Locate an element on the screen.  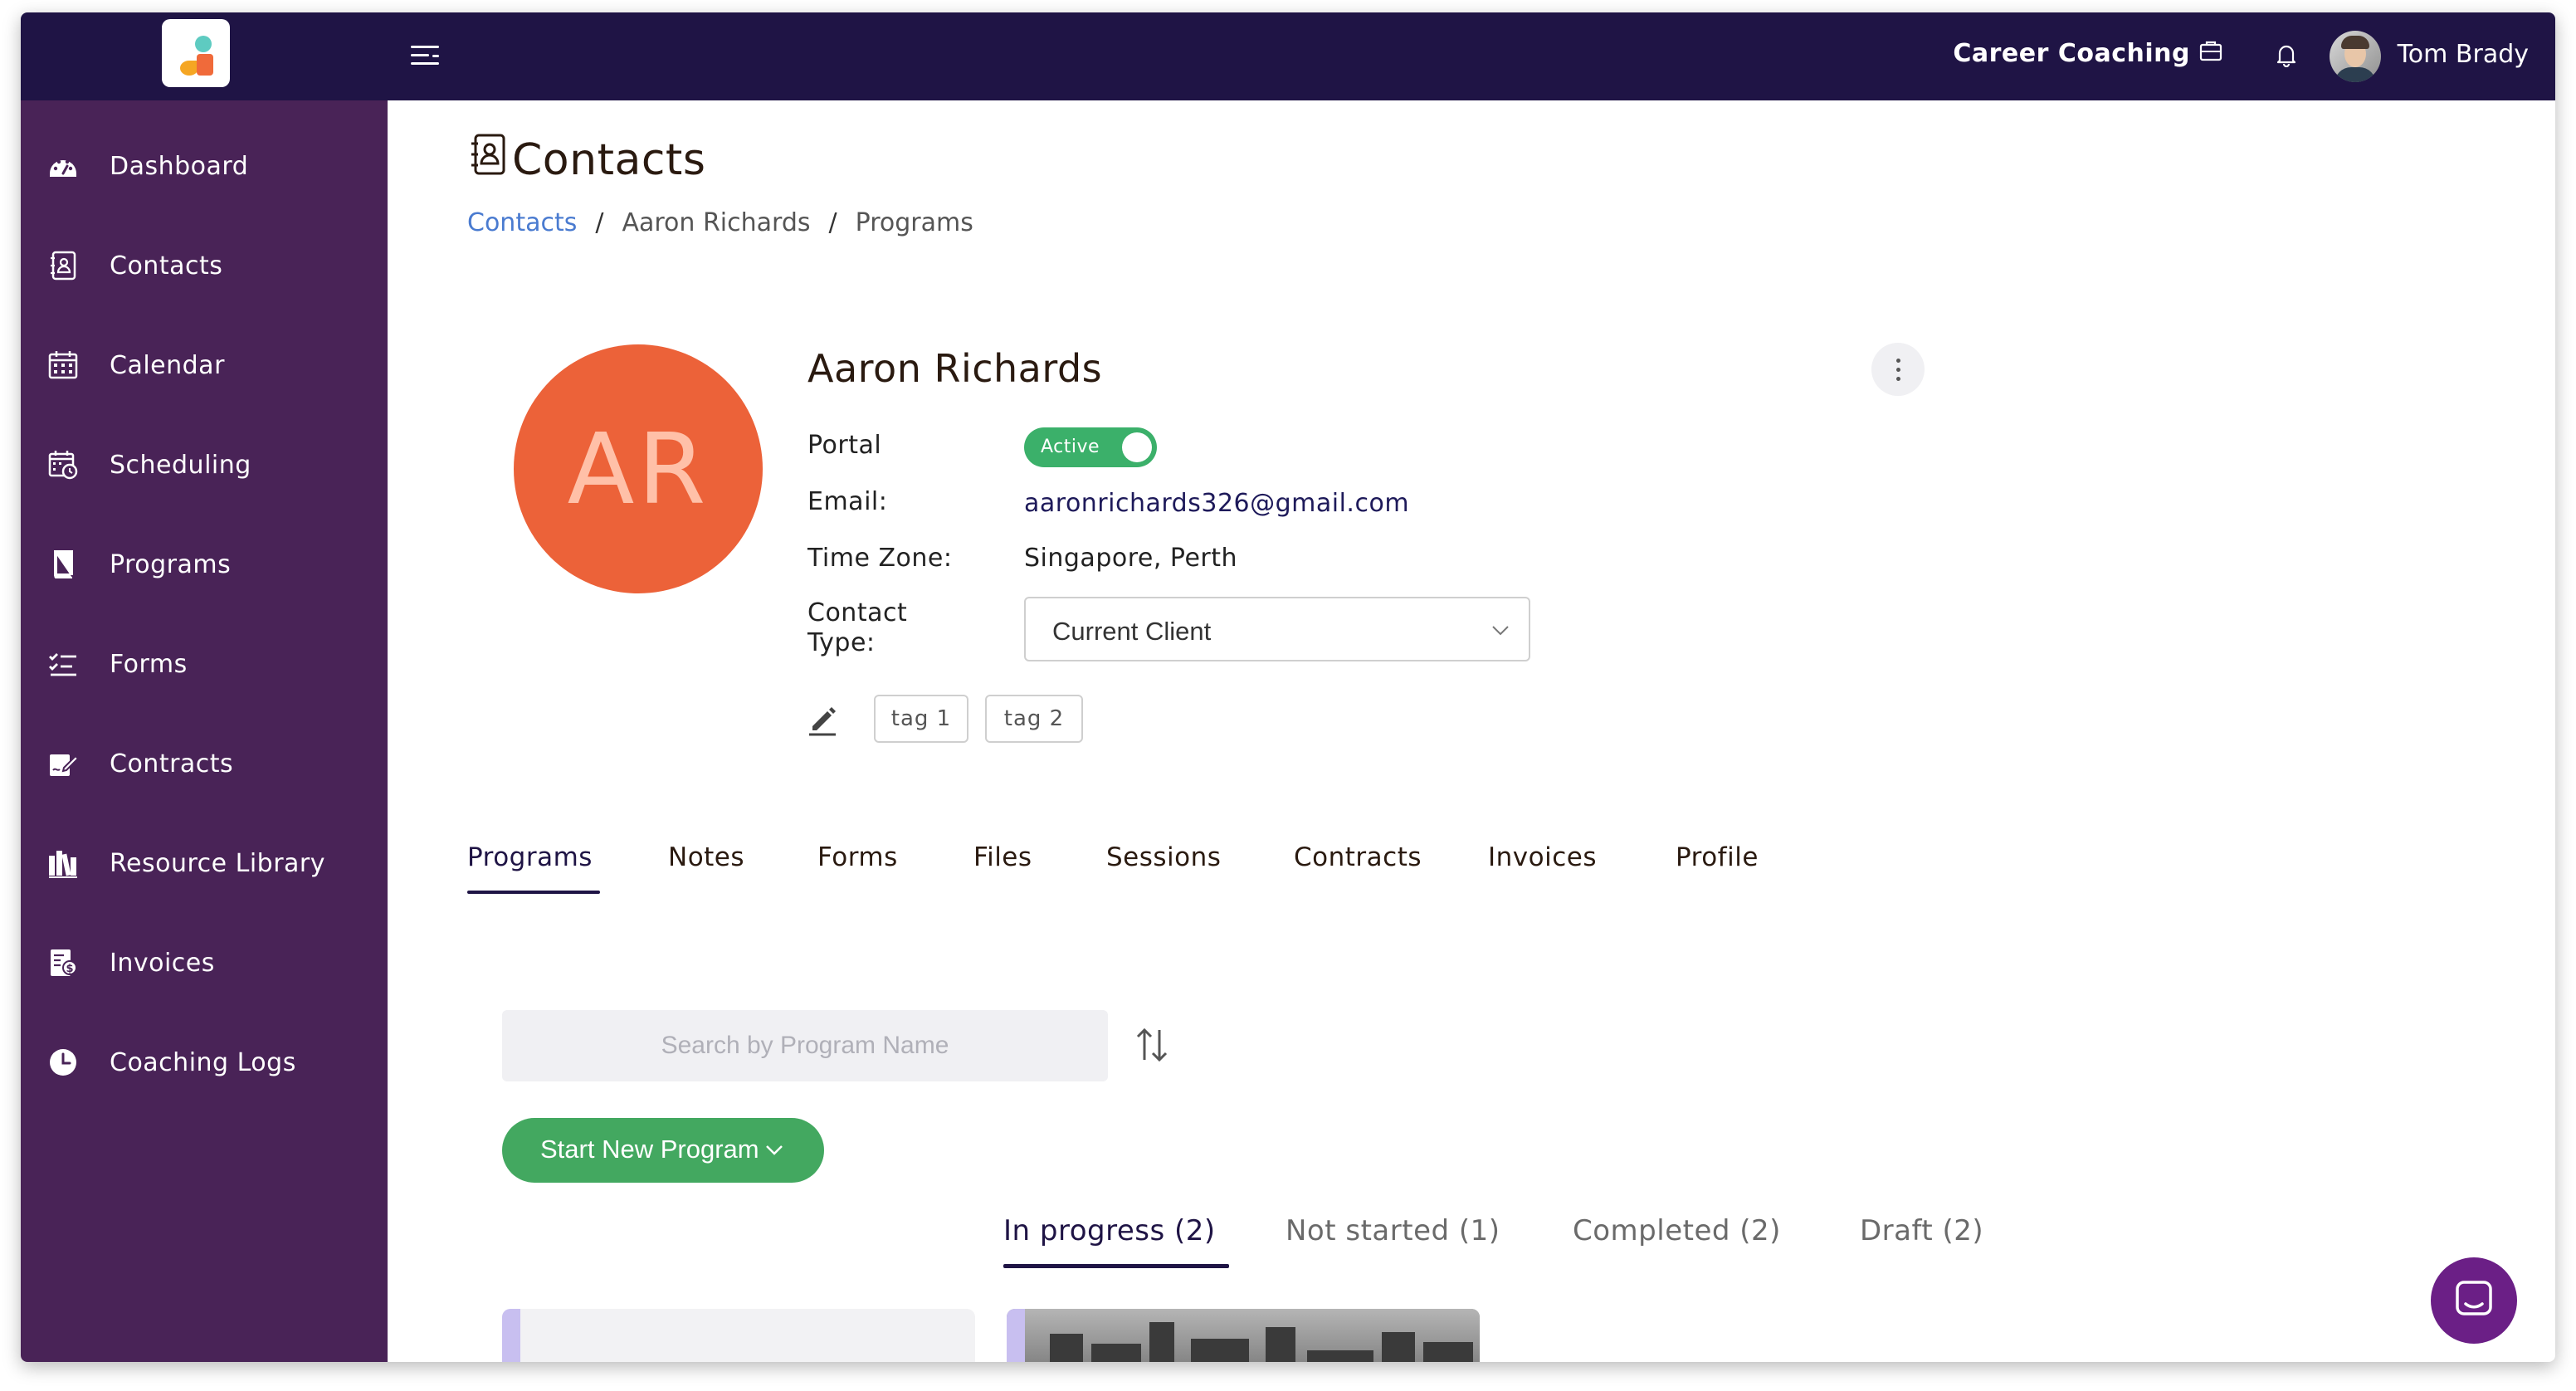
sidebar-item-label: Dashboard is located at coordinates (180, 166).